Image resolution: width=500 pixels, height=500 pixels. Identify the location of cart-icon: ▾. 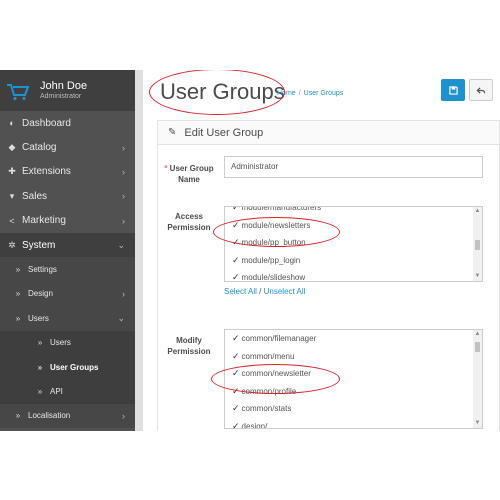
(12, 195).